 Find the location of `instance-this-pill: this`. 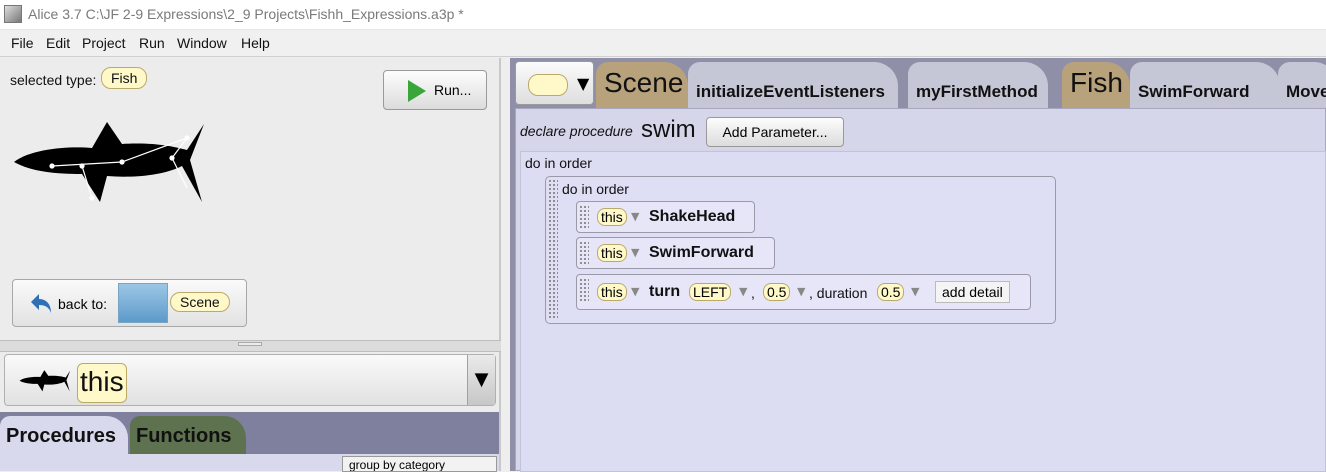

instance-this-pill: this is located at coordinates (102, 383).